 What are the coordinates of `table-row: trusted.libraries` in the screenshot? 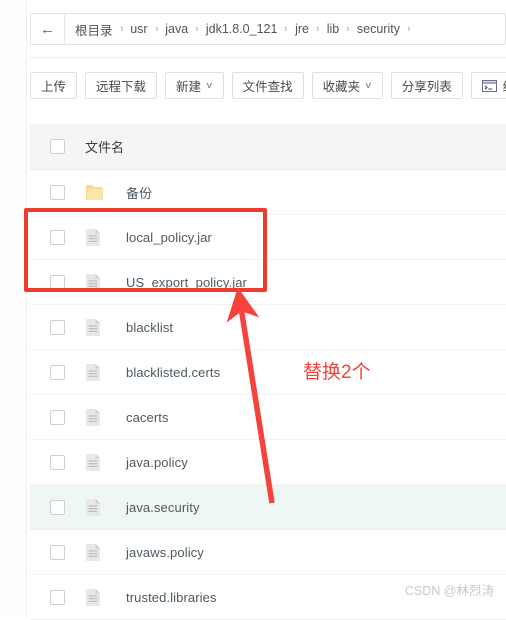 It's located at (268, 597).